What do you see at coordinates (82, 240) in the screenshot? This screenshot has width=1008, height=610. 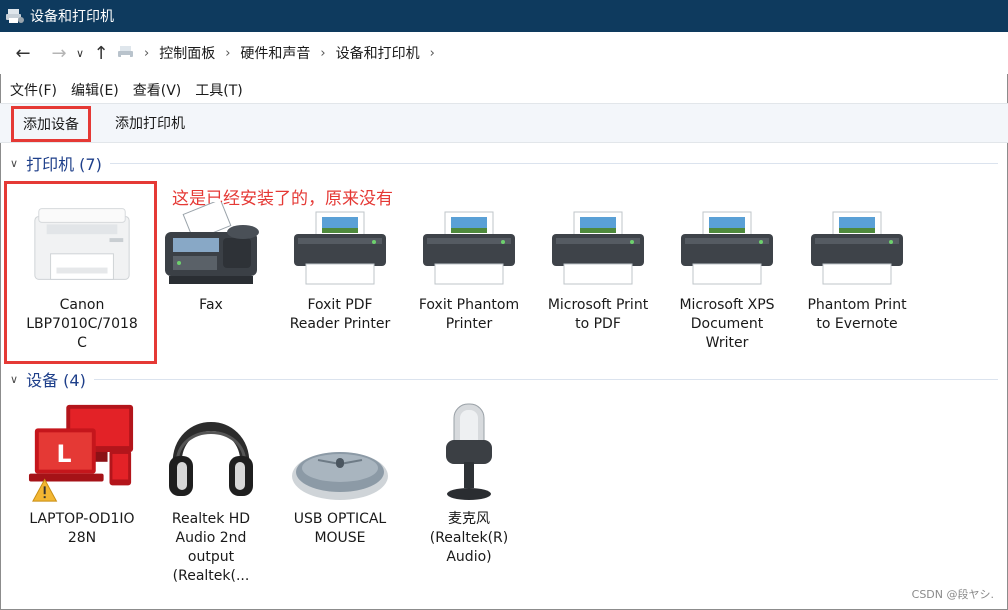 I see `canon-printer-icon` at bounding box center [82, 240].